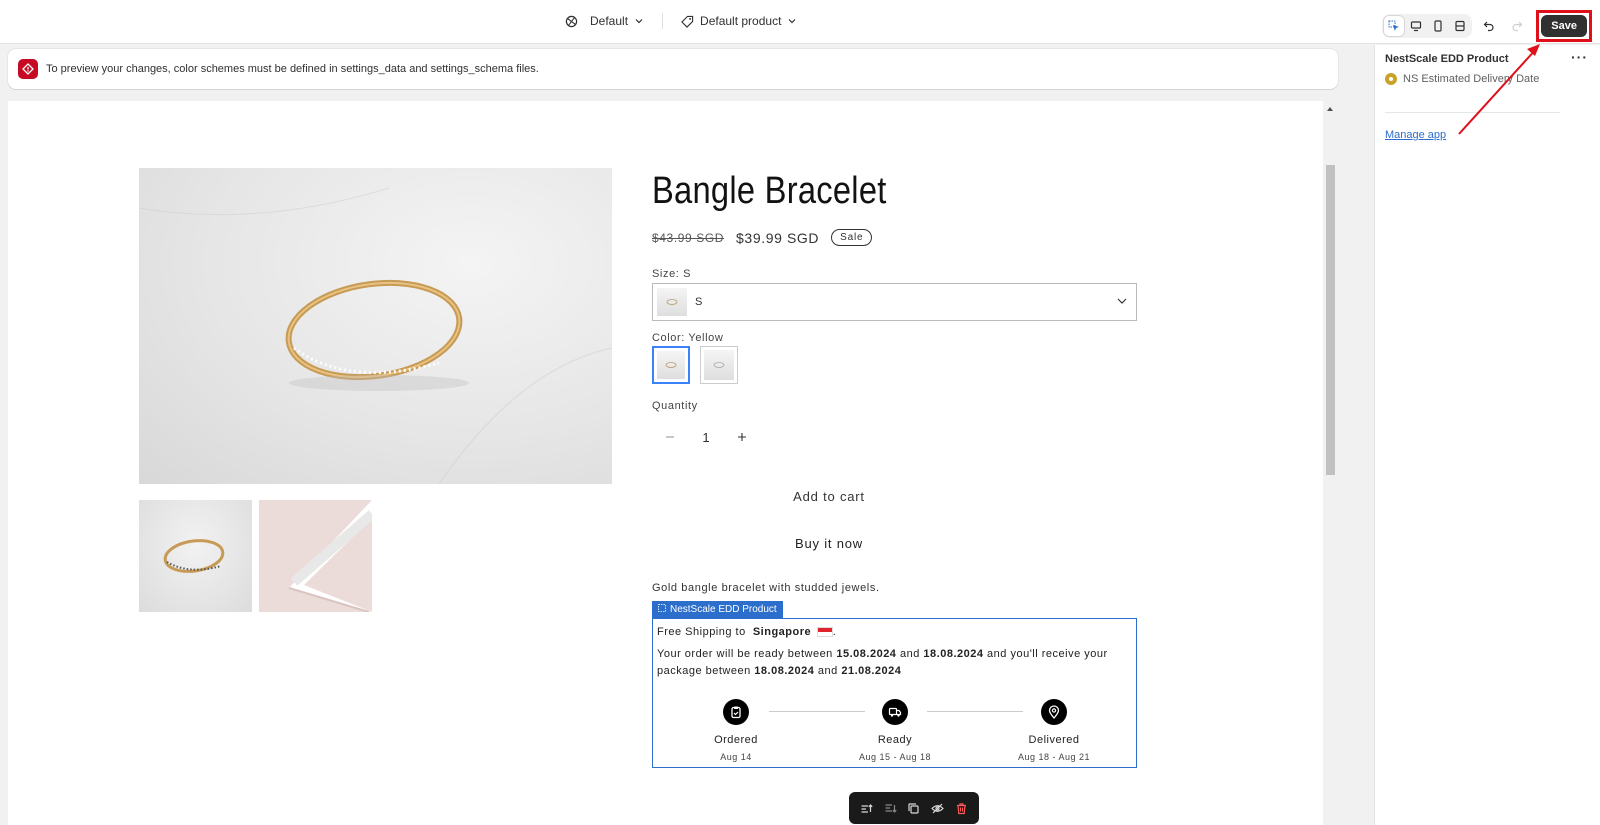 The image size is (1600, 825). Describe the element at coordinates (800, 22) in the screenshot. I see `editor-topbar: Default Default product Save` at that location.